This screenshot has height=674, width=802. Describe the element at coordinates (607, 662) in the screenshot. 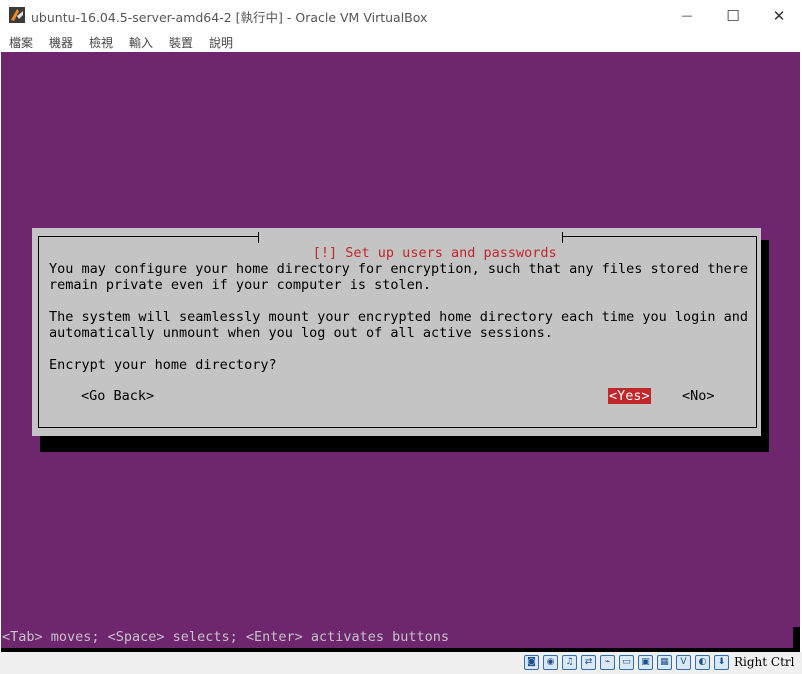

I see `usb-icon: ⌁` at that location.